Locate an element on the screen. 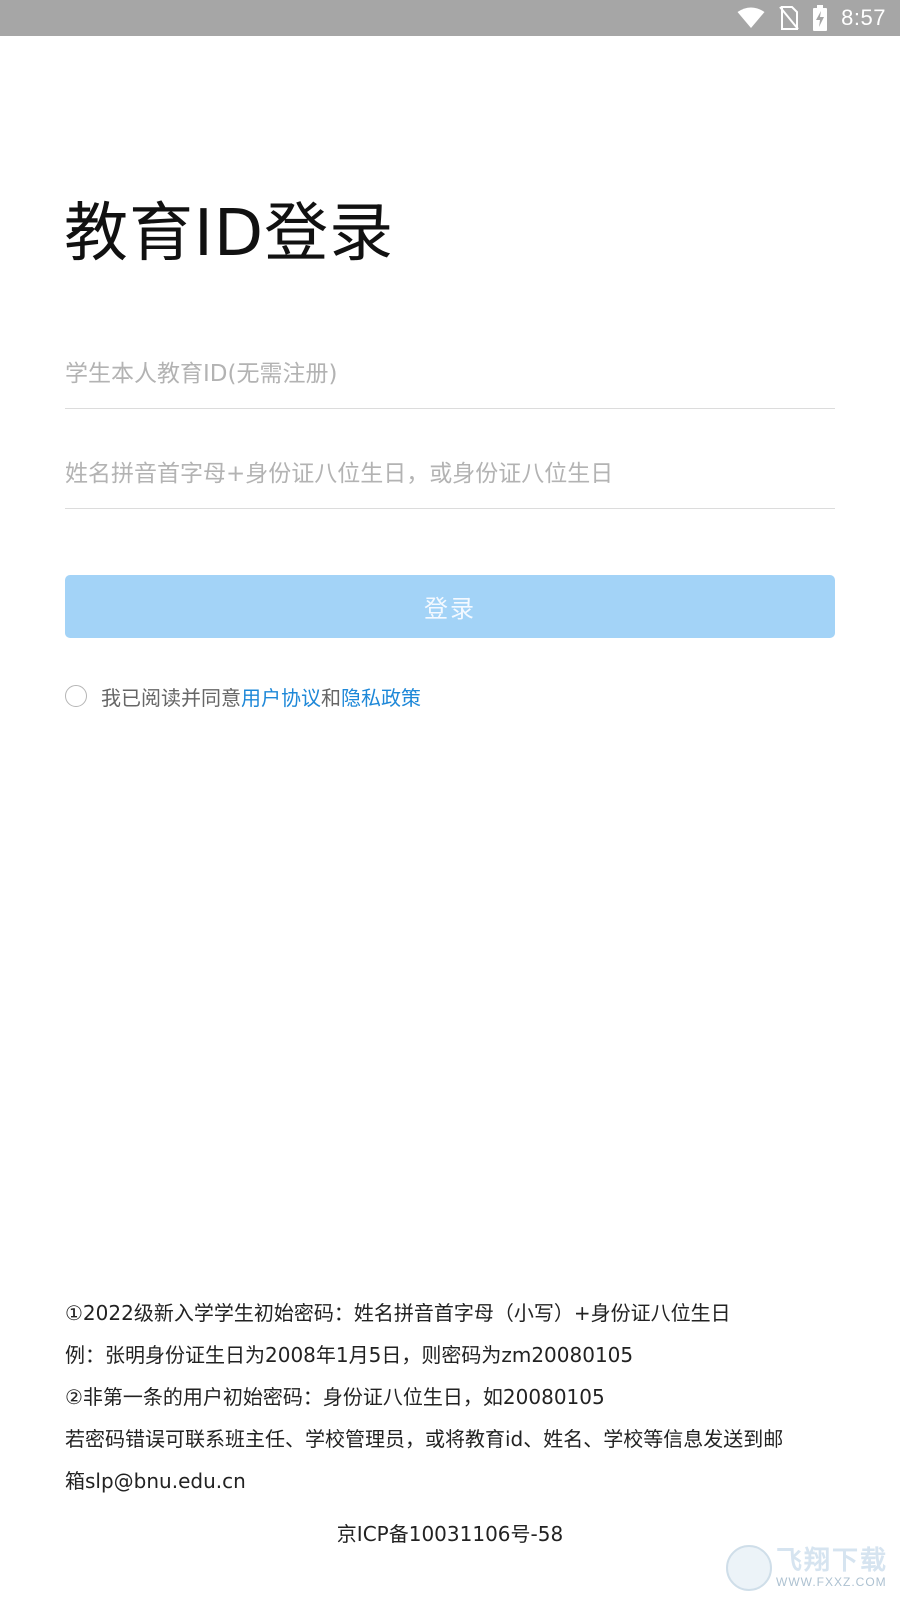 The height and width of the screenshot is (1600, 900). login-button: 登录 is located at coordinates (450, 606).